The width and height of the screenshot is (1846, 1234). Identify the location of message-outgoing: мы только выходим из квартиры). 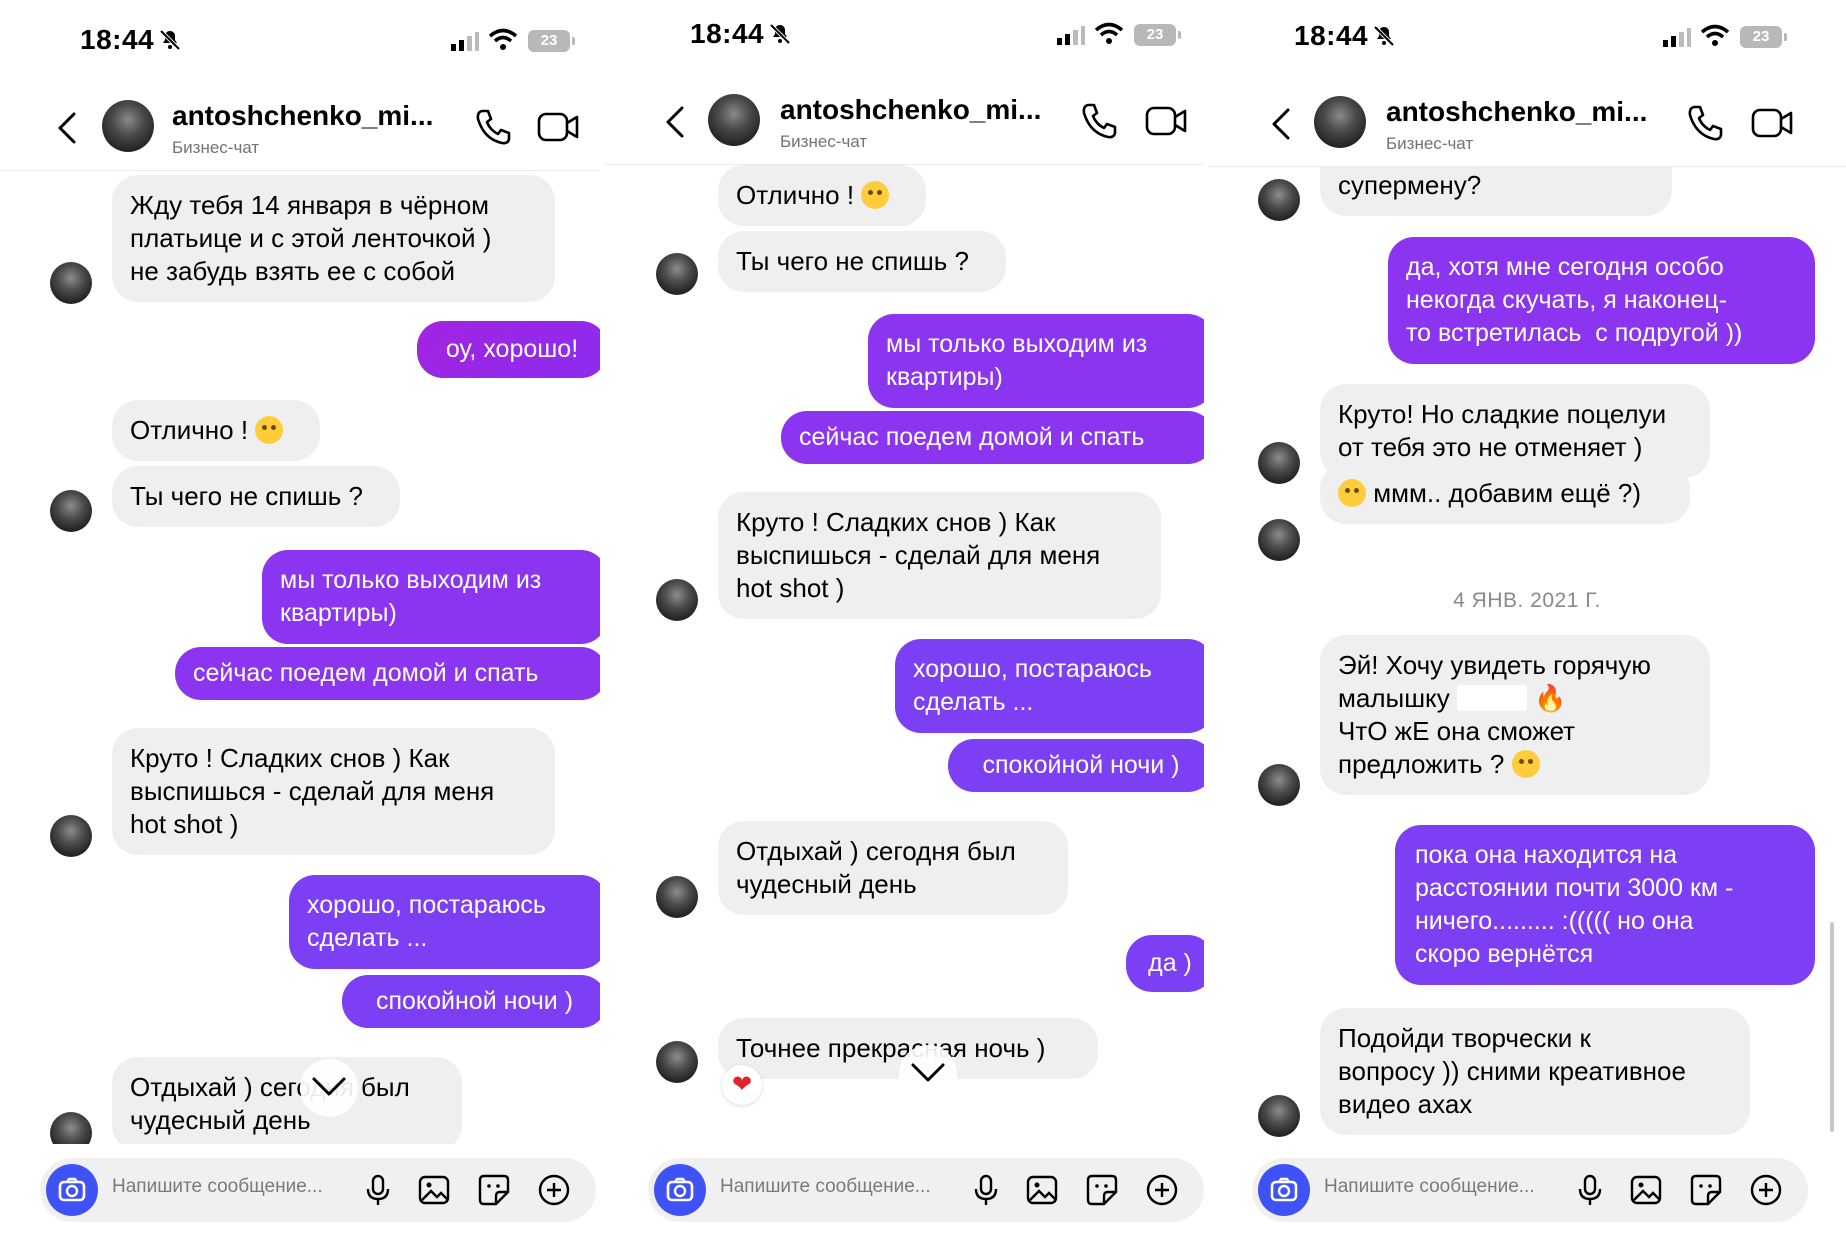
(1036, 361).